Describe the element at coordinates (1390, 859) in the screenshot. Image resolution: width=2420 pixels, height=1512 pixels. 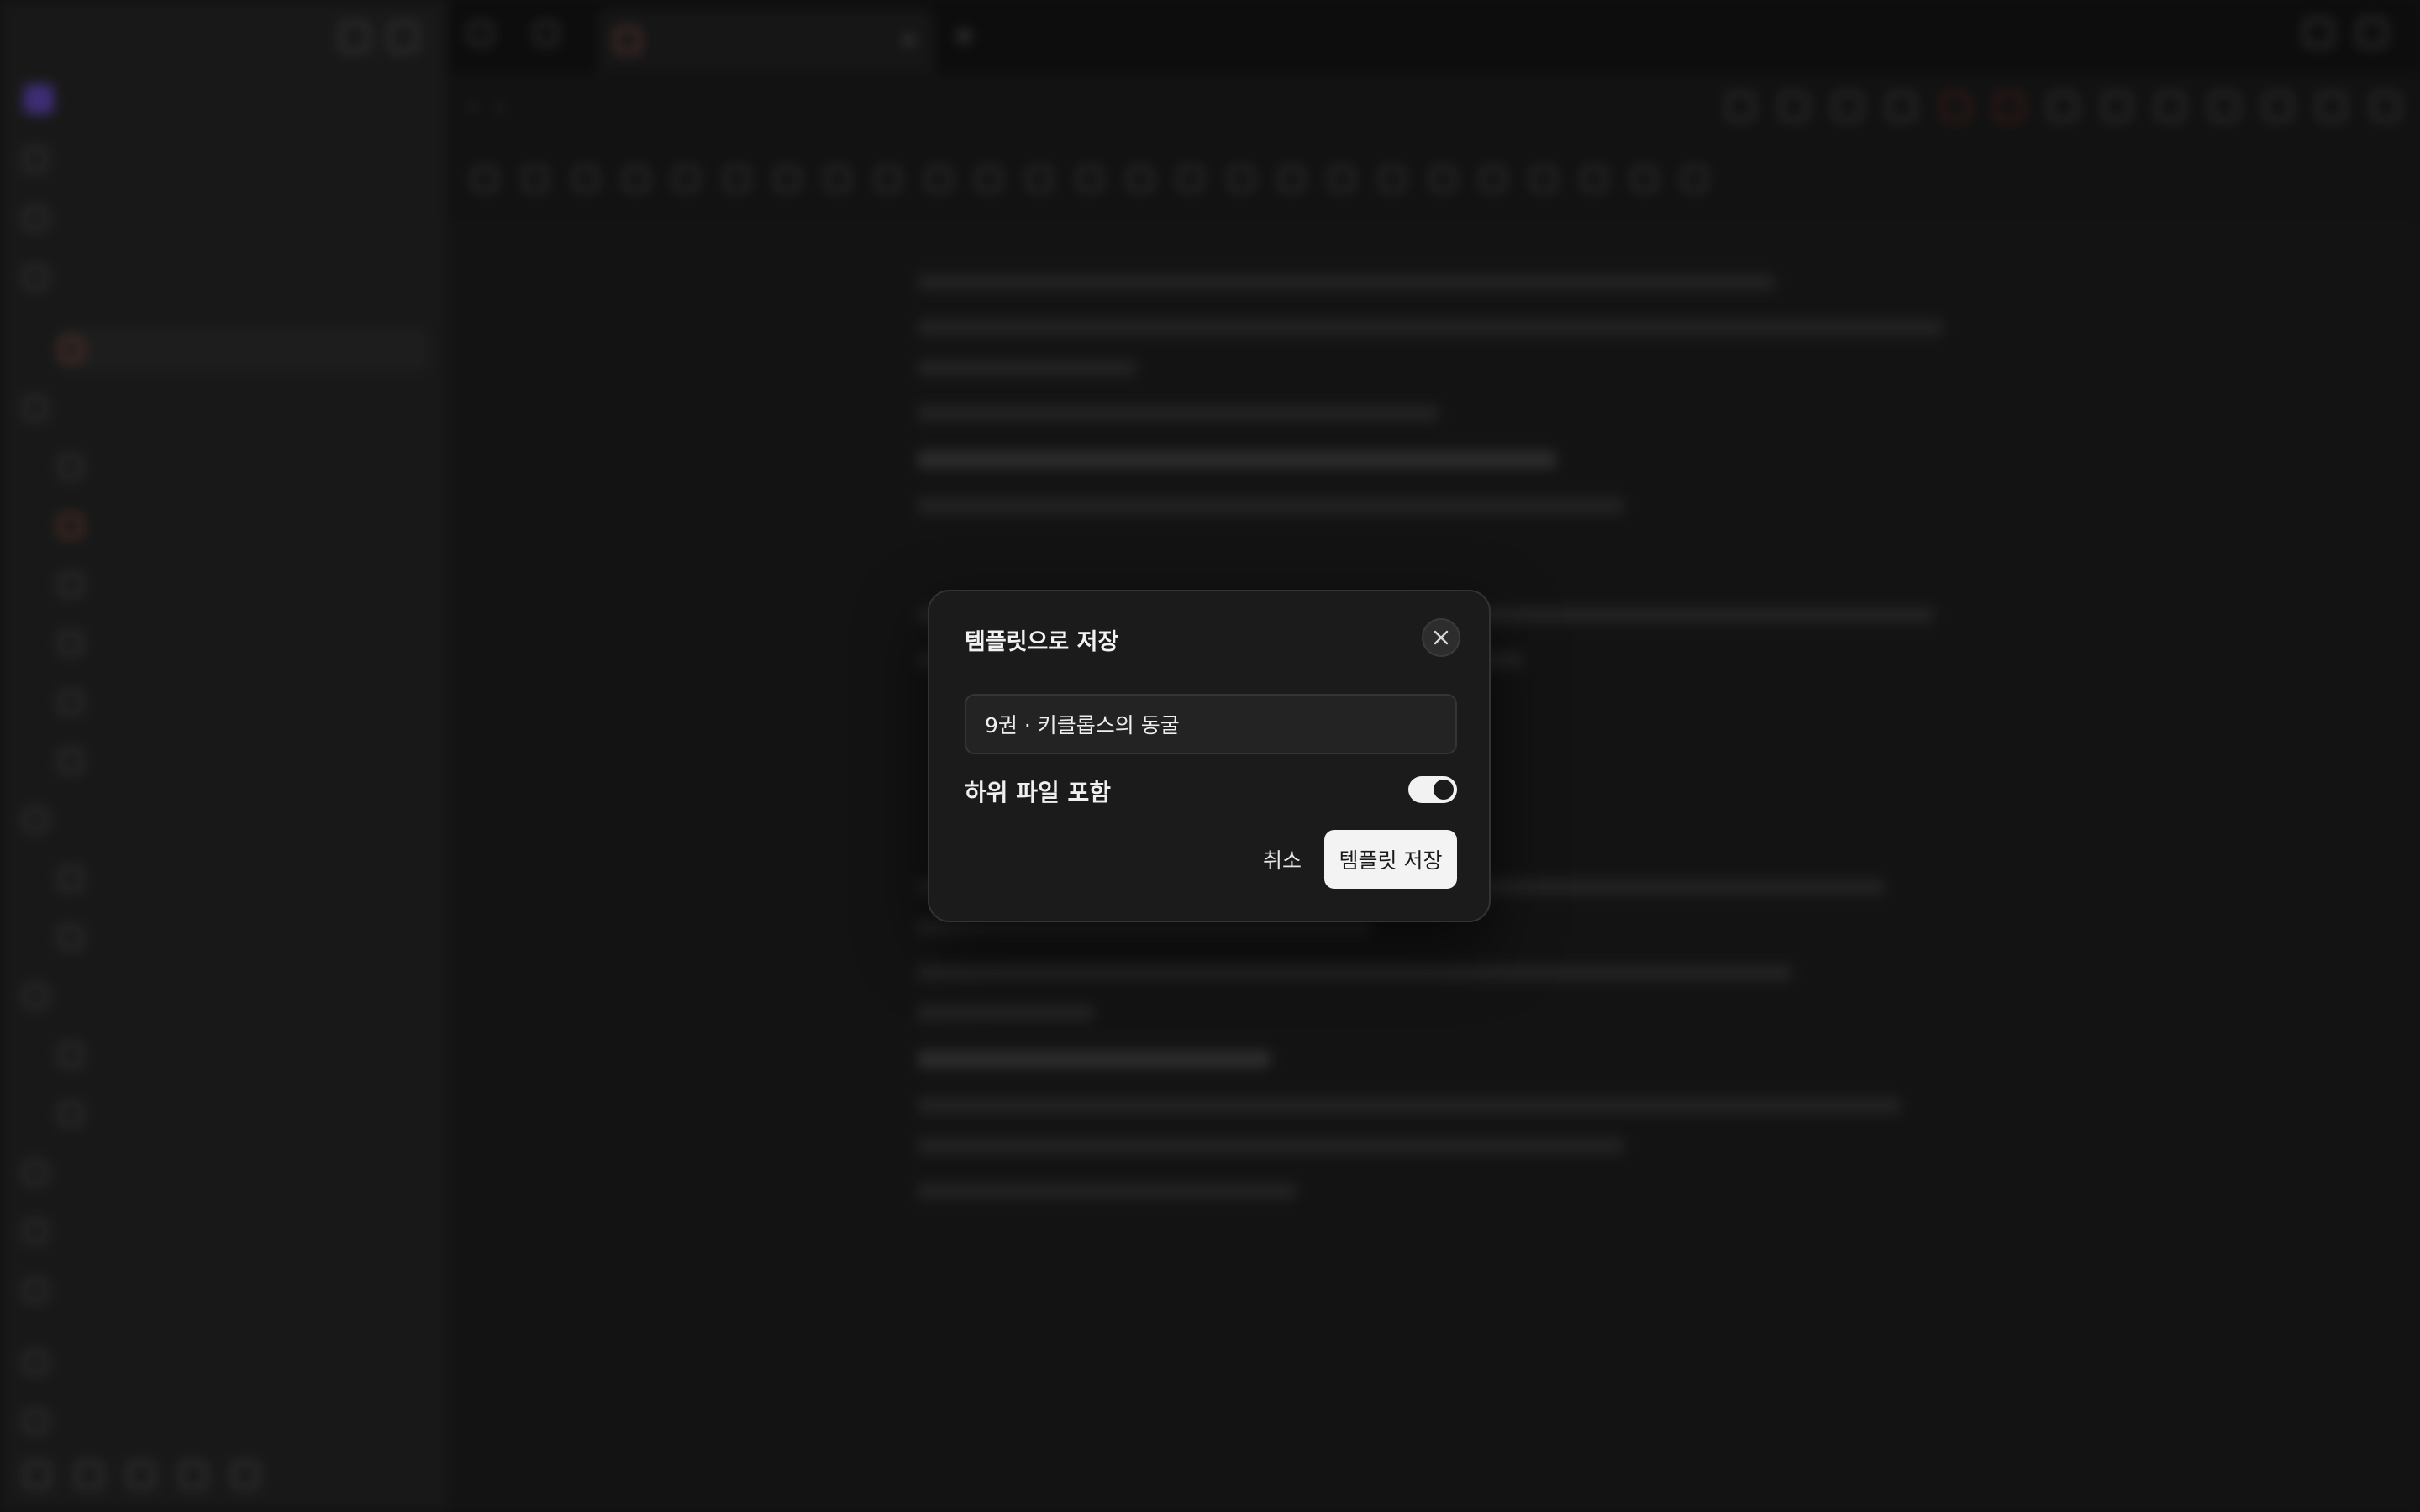
I see `save-template-button: 템플릿 저장` at that location.